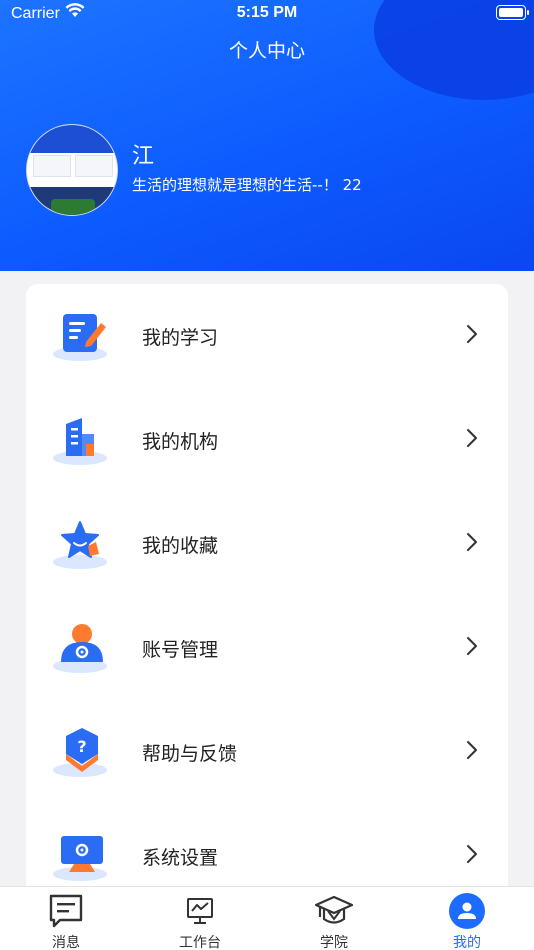  I want to click on graduation-cap-icon, so click(334, 911).